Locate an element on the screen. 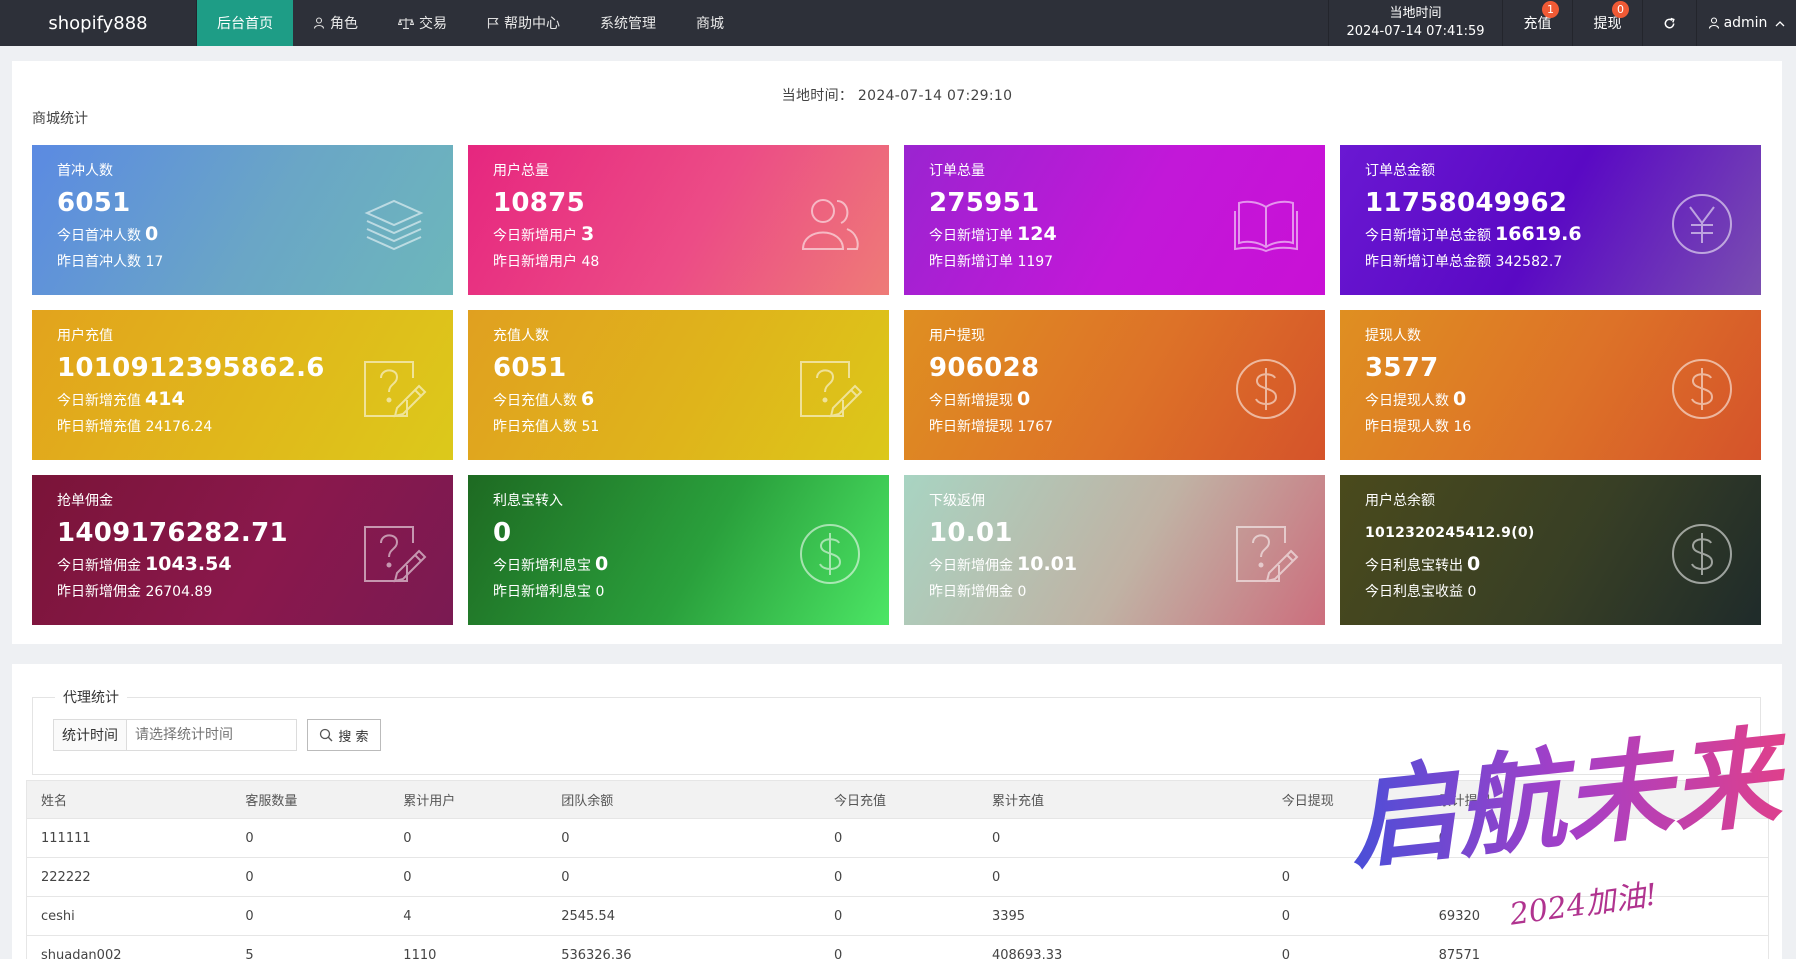 The width and height of the screenshot is (1796, 959). search-icon is located at coordinates (326, 735).